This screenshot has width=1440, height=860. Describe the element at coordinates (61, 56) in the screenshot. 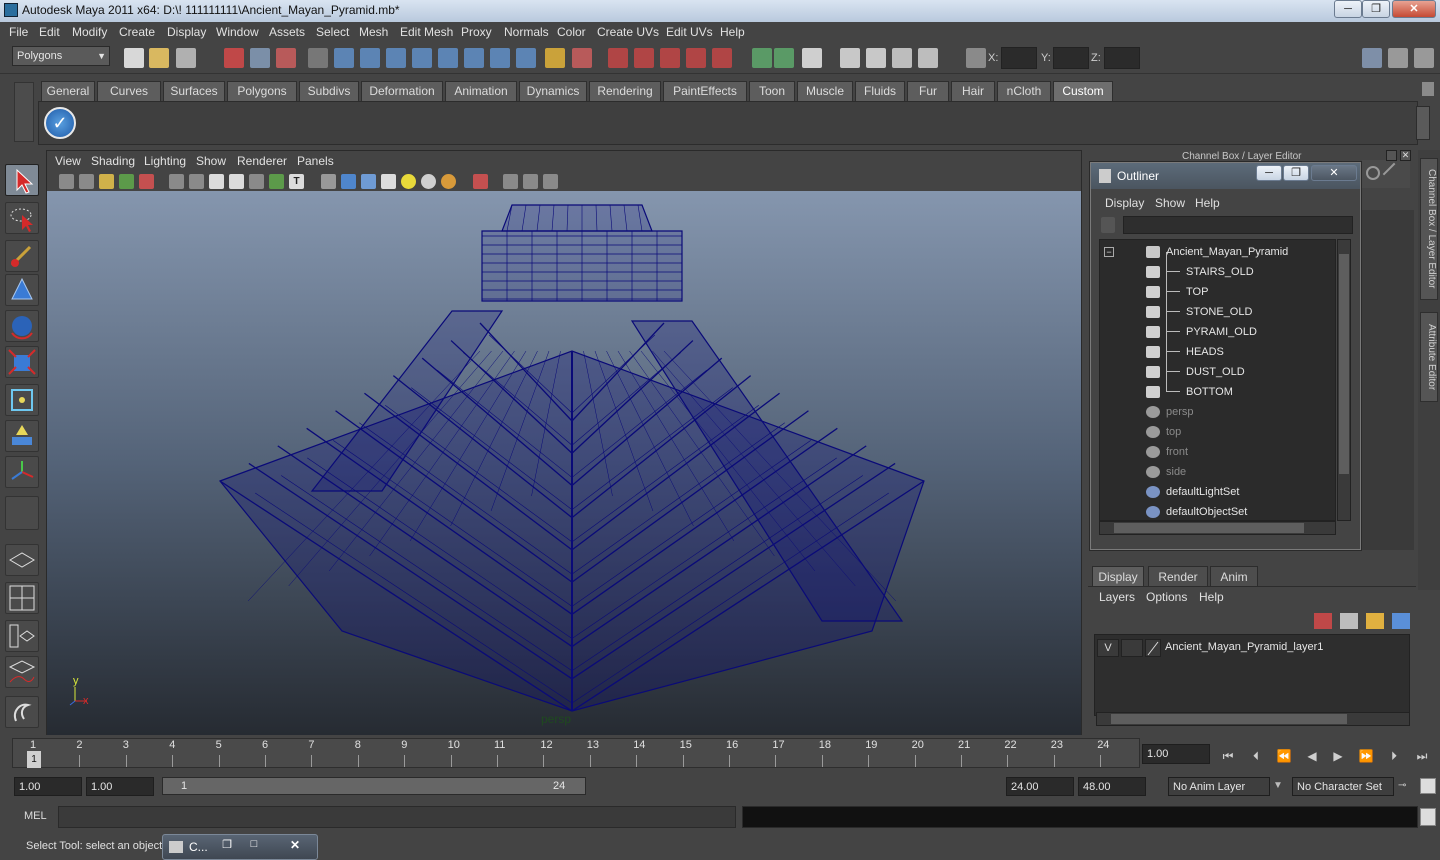

I see `menu-set-dropdown: Polygons ▼` at that location.